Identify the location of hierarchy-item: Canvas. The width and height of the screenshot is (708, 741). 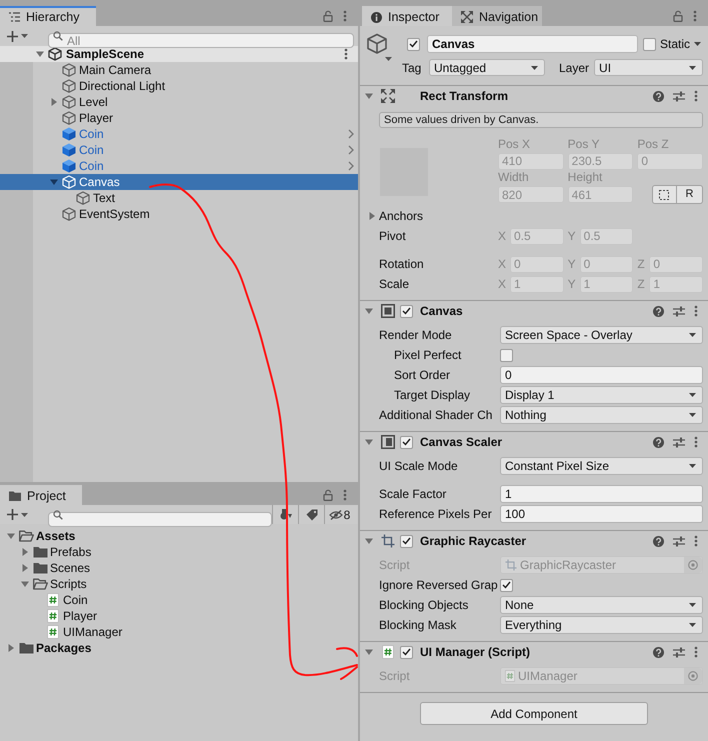
(179, 182).